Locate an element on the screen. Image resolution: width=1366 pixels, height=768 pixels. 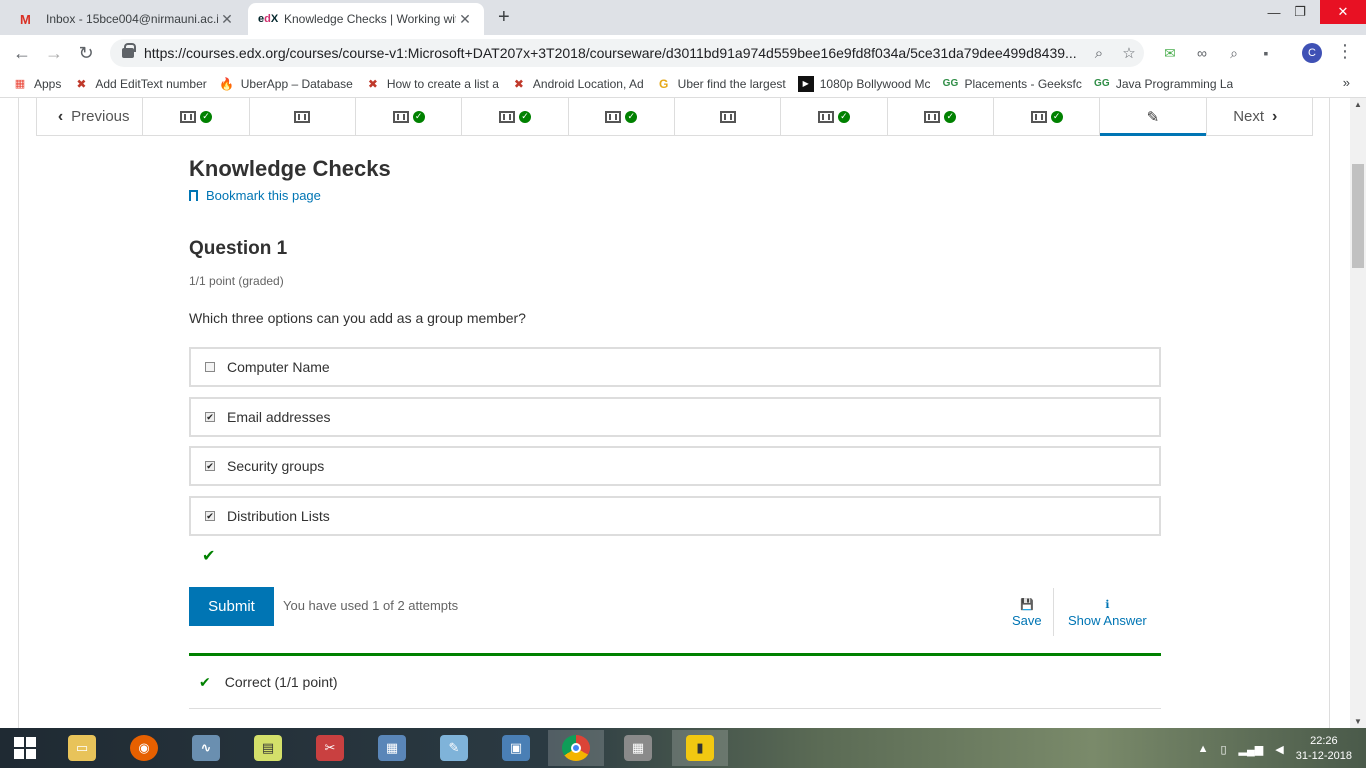
extension-binoculars-icon: ∞ is located at coordinates (1202, 53).